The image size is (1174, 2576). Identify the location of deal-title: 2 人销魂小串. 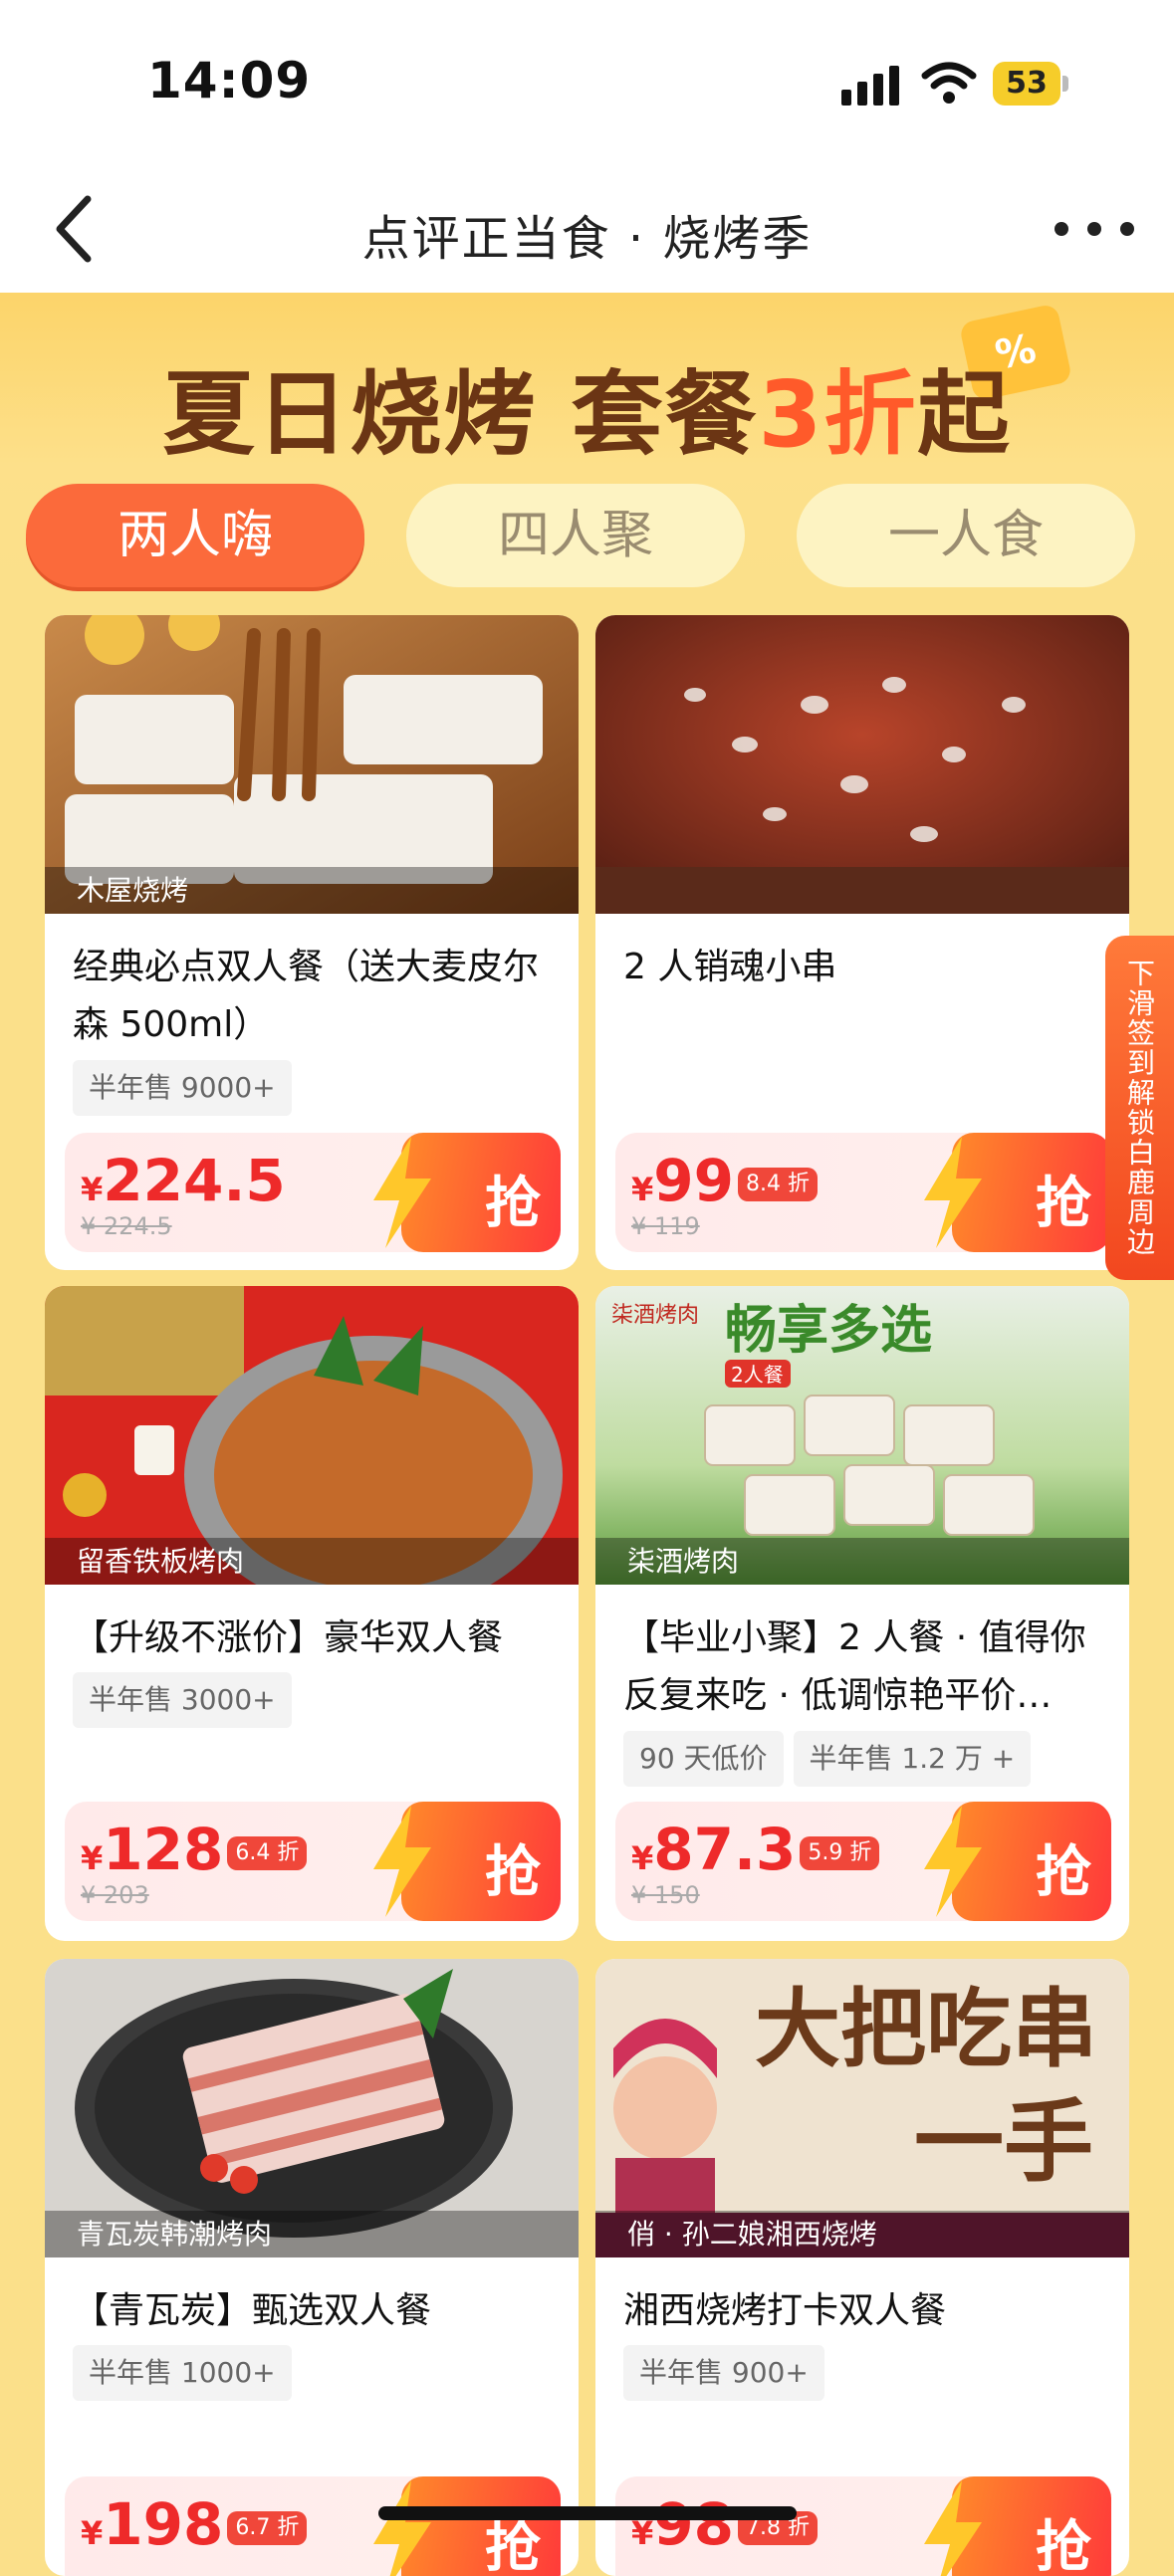
(730, 967).